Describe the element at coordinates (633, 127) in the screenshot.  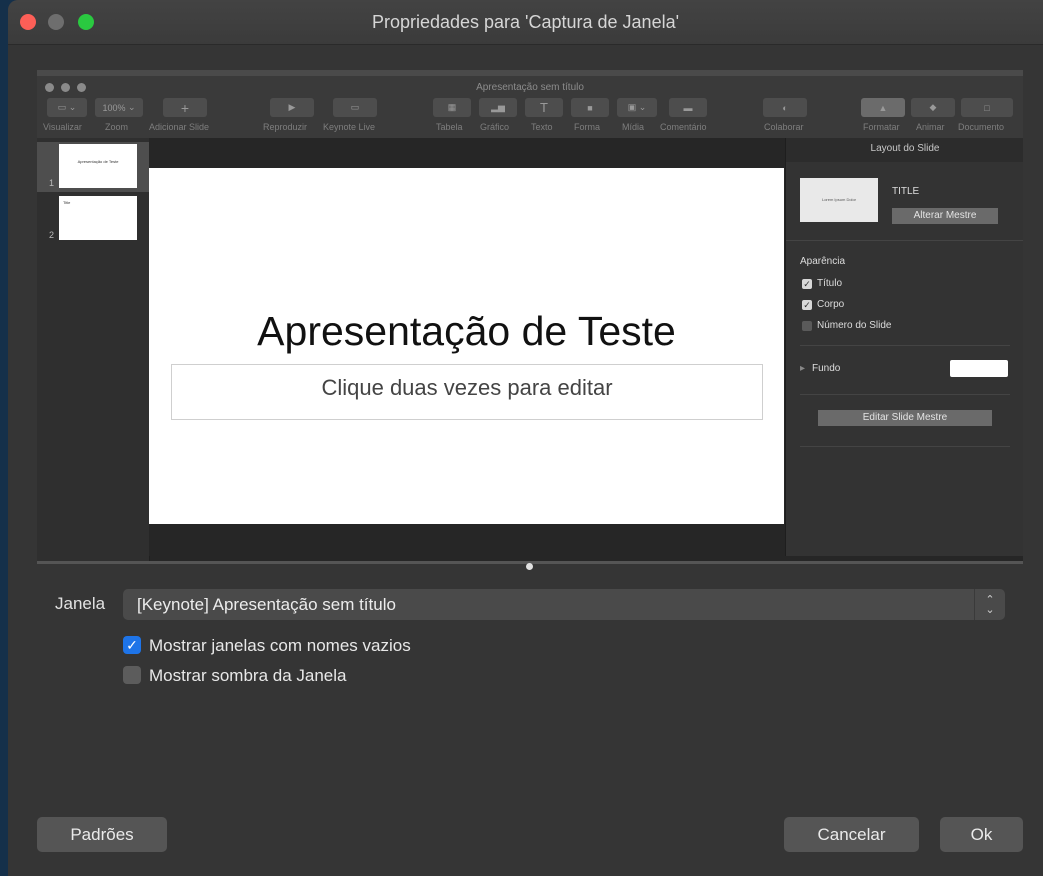
I see `toolbar-label-media: Mídia` at that location.